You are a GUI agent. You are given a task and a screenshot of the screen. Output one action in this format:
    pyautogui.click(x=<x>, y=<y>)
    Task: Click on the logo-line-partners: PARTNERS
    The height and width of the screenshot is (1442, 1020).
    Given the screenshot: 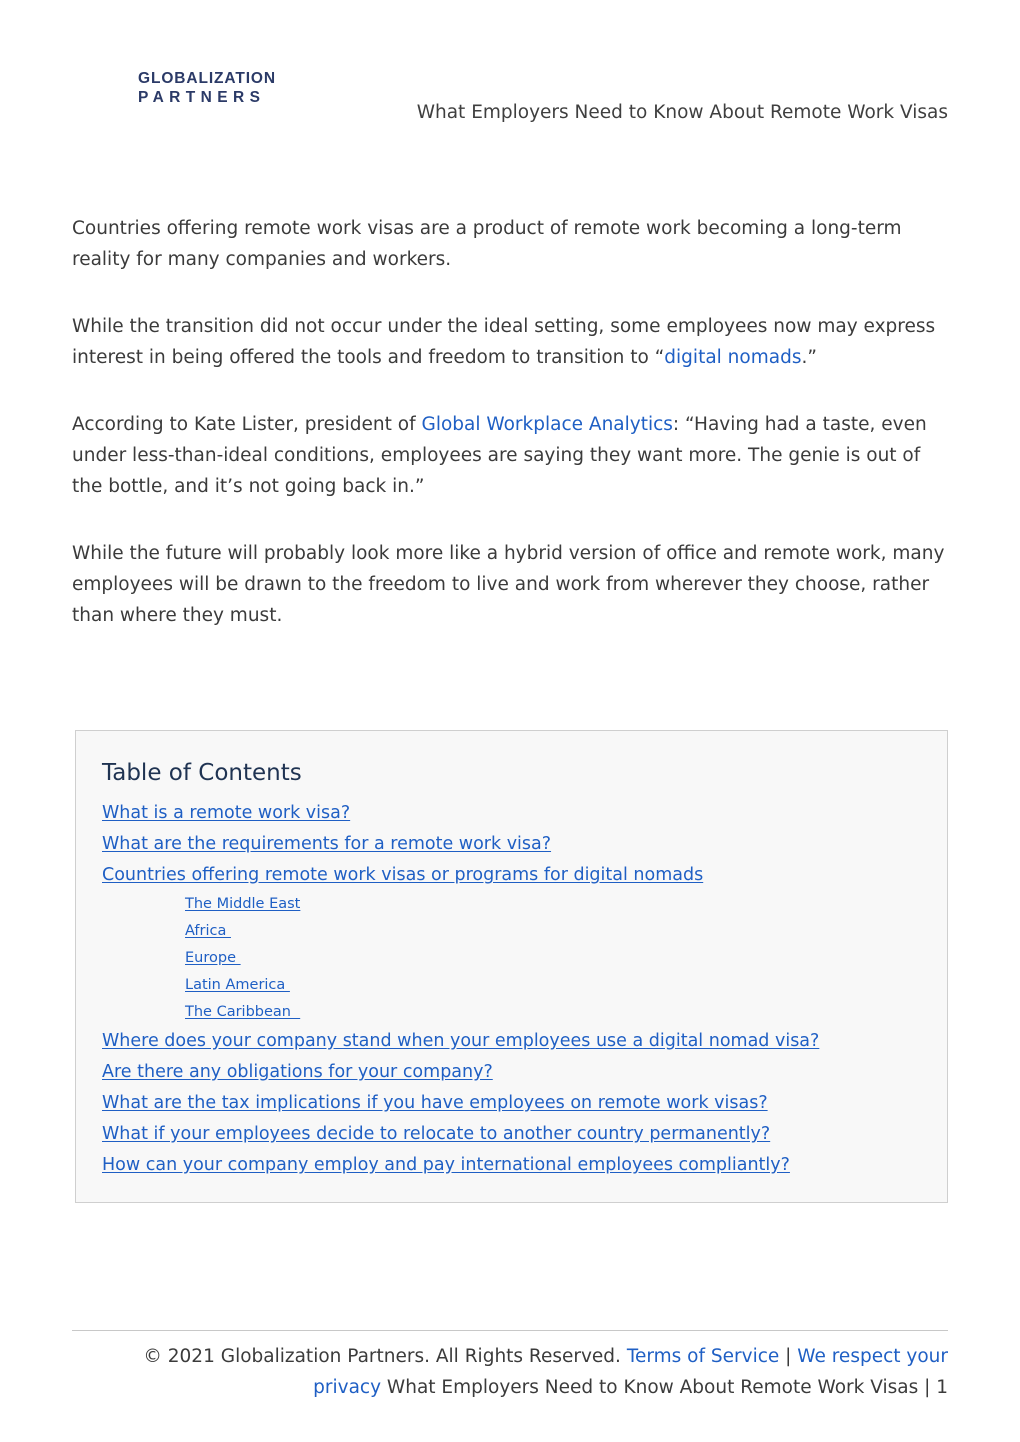 What is the action you would take?
    pyautogui.click(x=202, y=97)
    